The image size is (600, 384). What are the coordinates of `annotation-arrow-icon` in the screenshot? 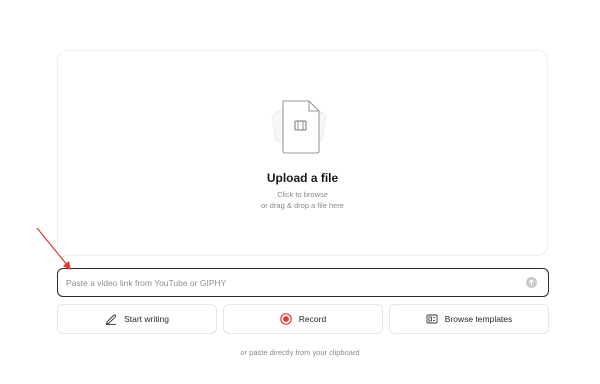 It's located at (53, 248).